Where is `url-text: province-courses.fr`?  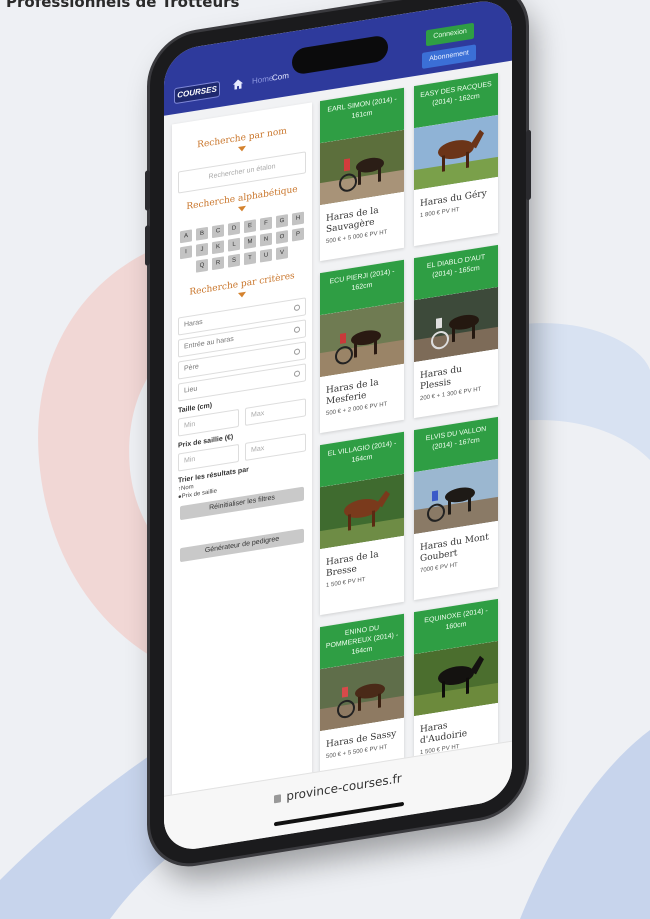 url-text: province-courses.fr is located at coordinates (344, 787).